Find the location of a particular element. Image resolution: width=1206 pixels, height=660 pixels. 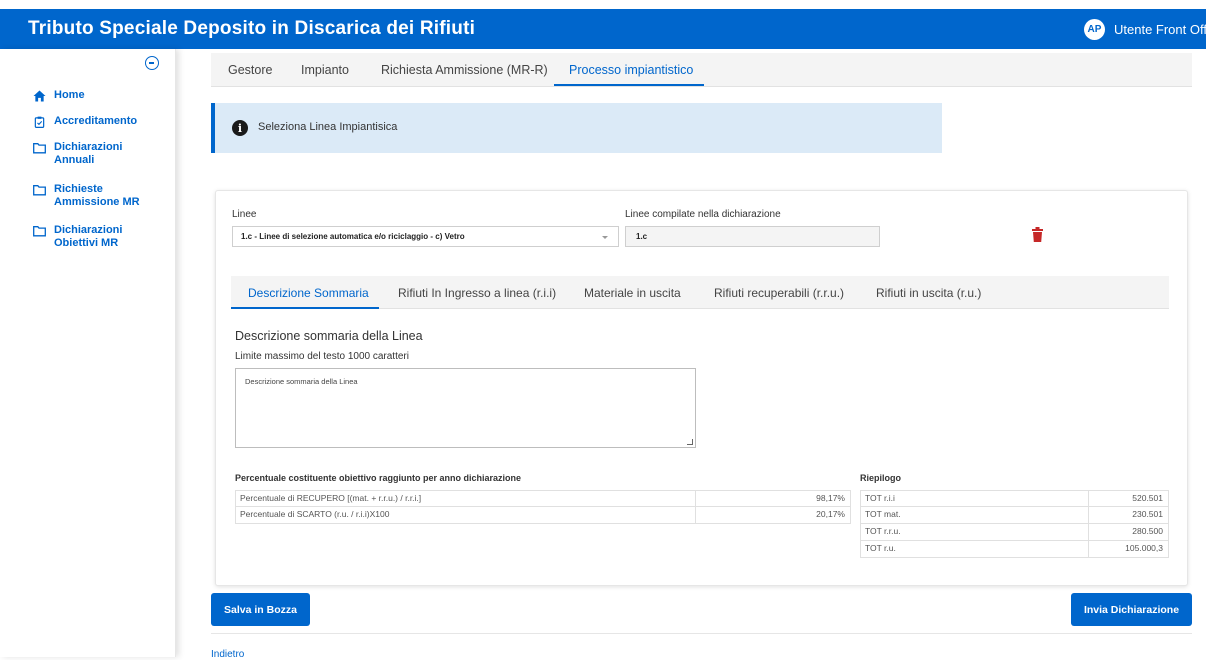

compilate-field: 1.c is located at coordinates (752, 236).